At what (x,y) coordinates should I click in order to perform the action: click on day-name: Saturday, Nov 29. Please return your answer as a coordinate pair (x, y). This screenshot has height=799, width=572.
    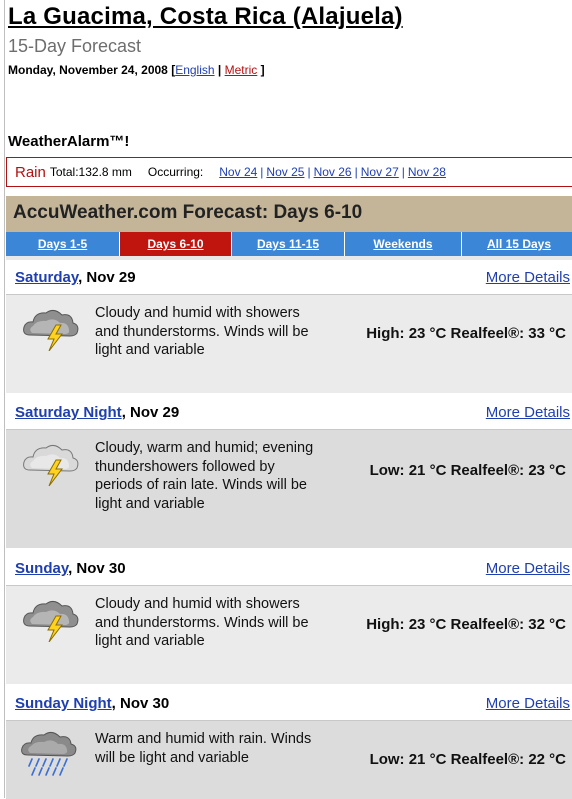
    Looking at the image, I should click on (75, 277).